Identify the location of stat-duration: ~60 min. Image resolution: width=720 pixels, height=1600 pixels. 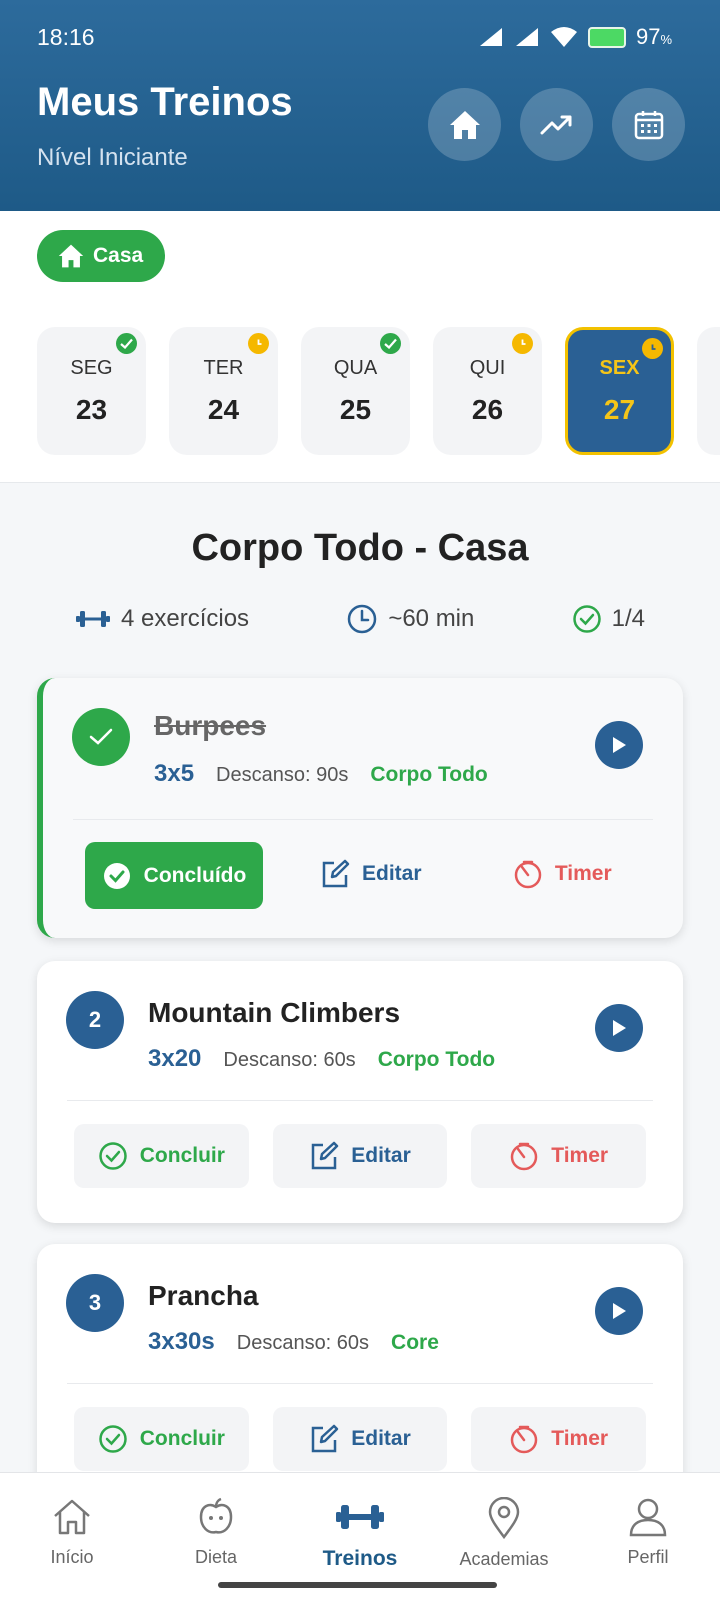
(410, 619).